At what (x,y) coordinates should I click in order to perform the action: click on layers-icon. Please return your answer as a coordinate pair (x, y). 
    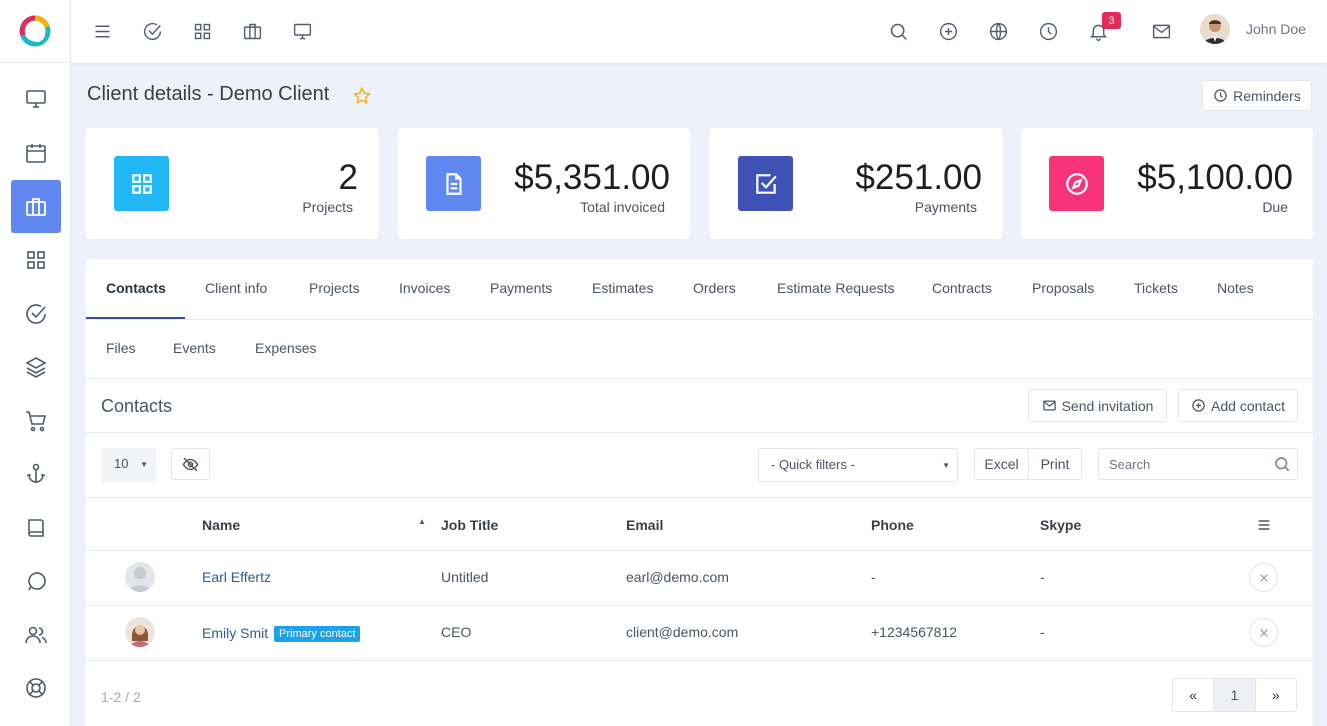
    Looking at the image, I should click on (36, 367).